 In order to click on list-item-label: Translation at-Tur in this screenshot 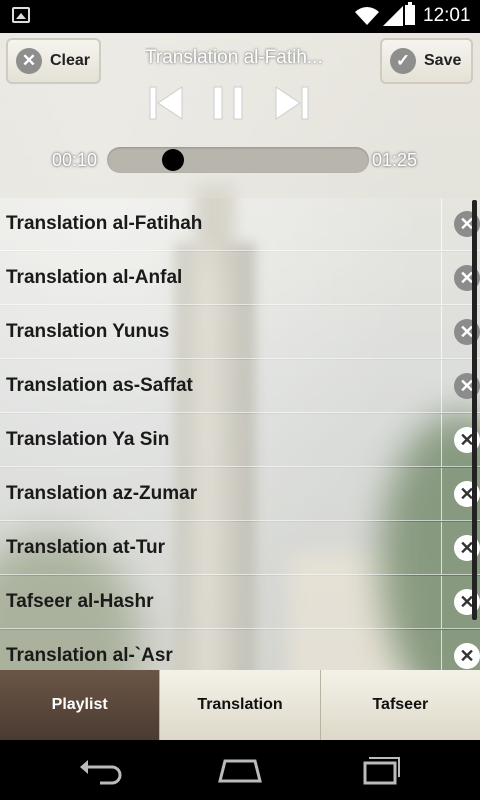, I will do `click(86, 547)`.